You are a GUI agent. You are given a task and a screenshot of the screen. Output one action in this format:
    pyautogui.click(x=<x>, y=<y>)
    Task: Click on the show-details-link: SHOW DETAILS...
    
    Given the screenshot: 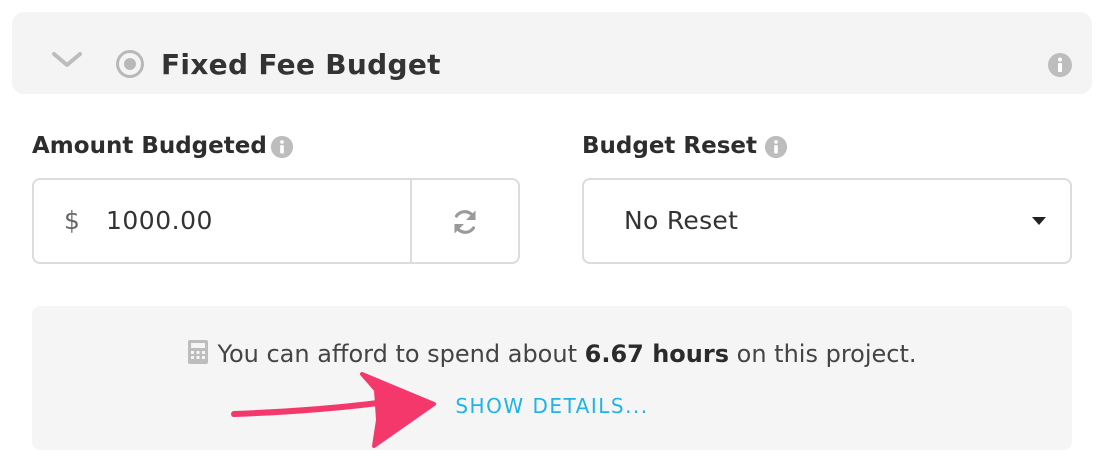 What is the action you would take?
    pyautogui.click(x=552, y=406)
    